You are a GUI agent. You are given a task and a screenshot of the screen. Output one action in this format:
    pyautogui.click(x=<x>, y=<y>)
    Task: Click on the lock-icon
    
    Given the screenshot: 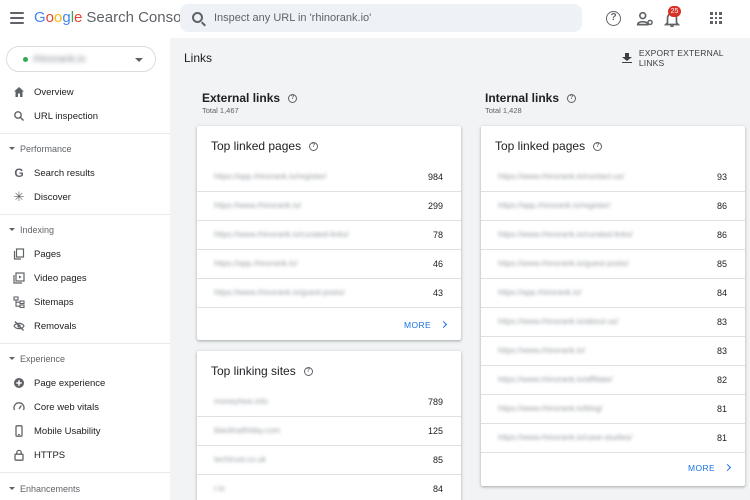 What is the action you would take?
    pyautogui.click(x=19, y=455)
    